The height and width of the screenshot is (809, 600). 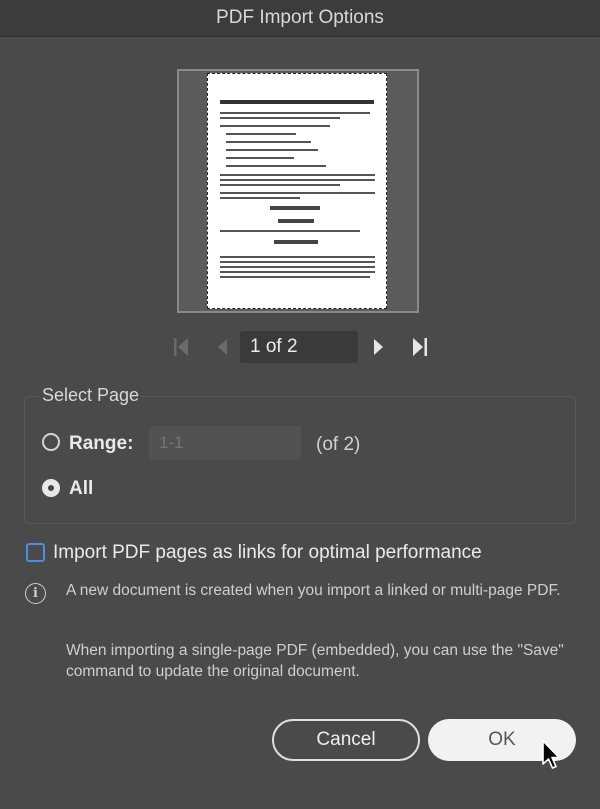 What do you see at coordinates (299, 347) in the screenshot?
I see `page-number-field: 1 of 2` at bounding box center [299, 347].